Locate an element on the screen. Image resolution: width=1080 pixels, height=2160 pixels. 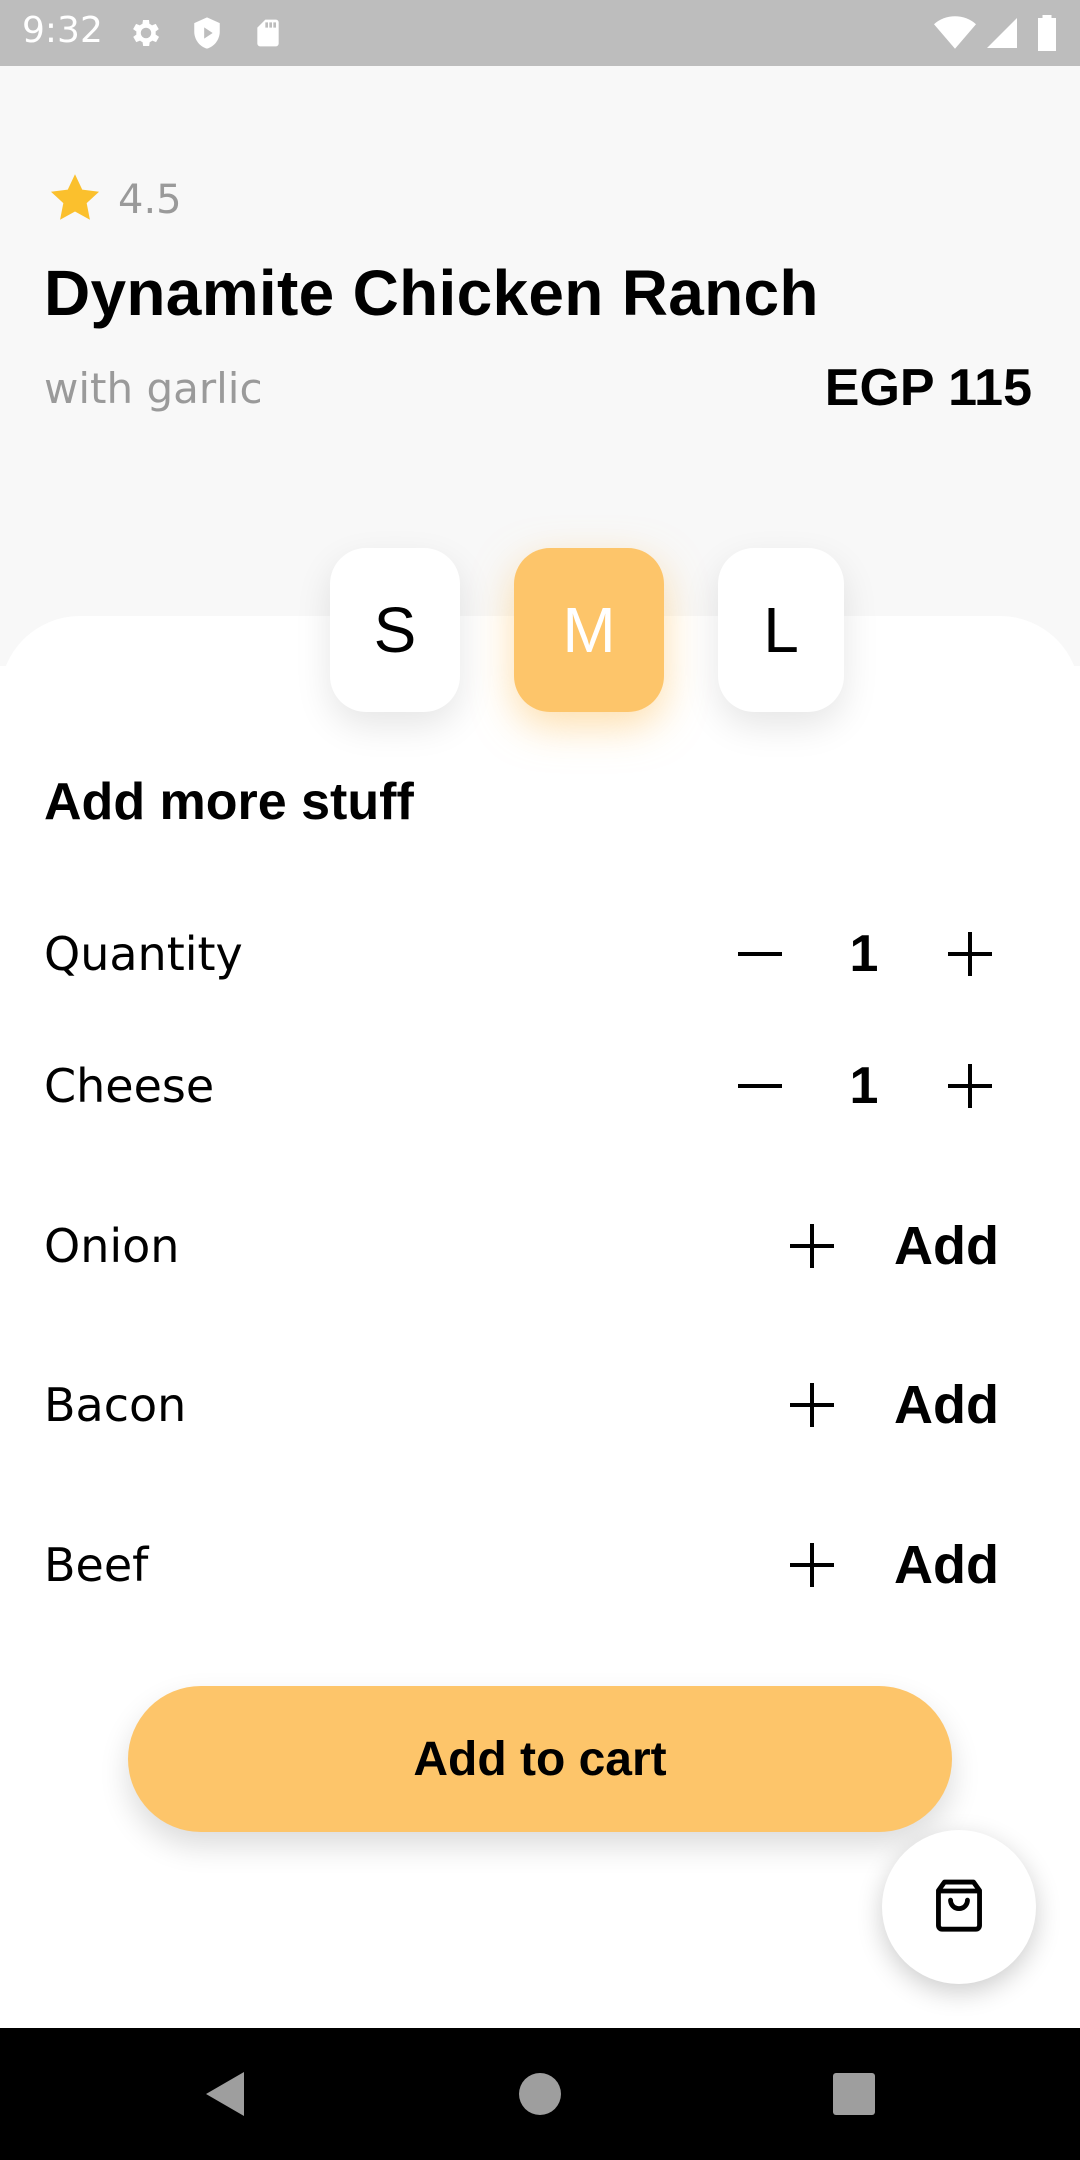
cheese-value: 1 is located at coordinates (864, 1086).